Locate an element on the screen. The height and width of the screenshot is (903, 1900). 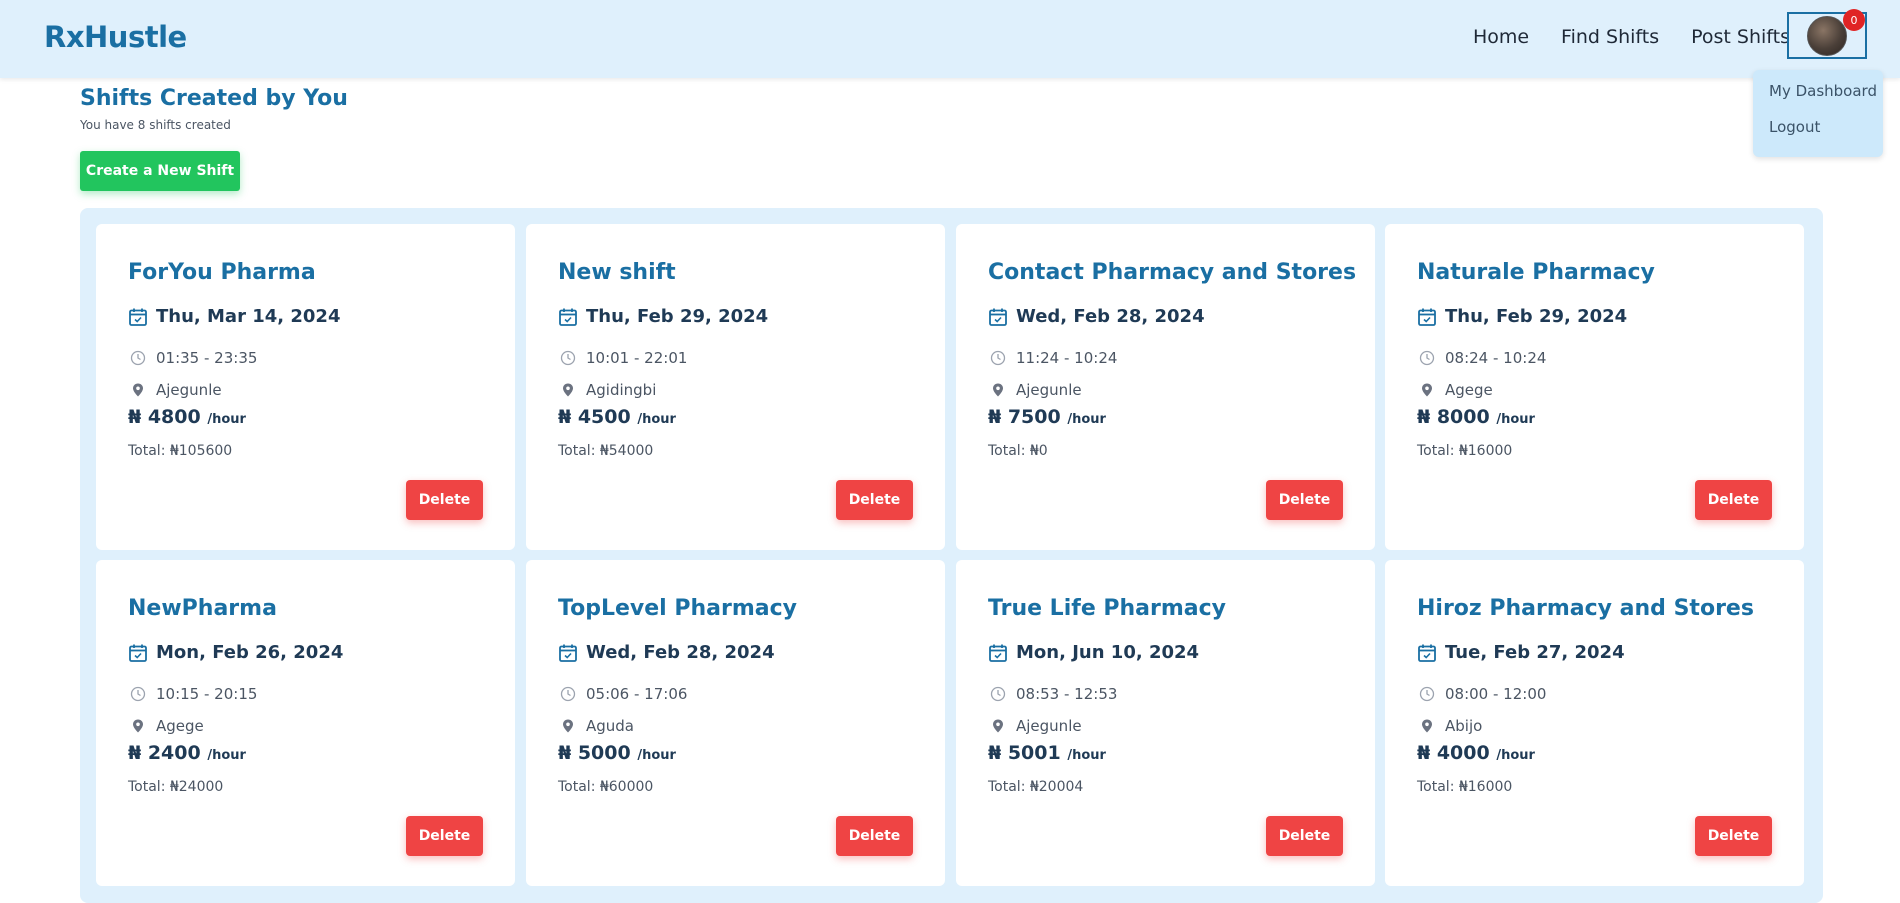
page-title: Shifts Created by You is located at coordinates (214, 98).